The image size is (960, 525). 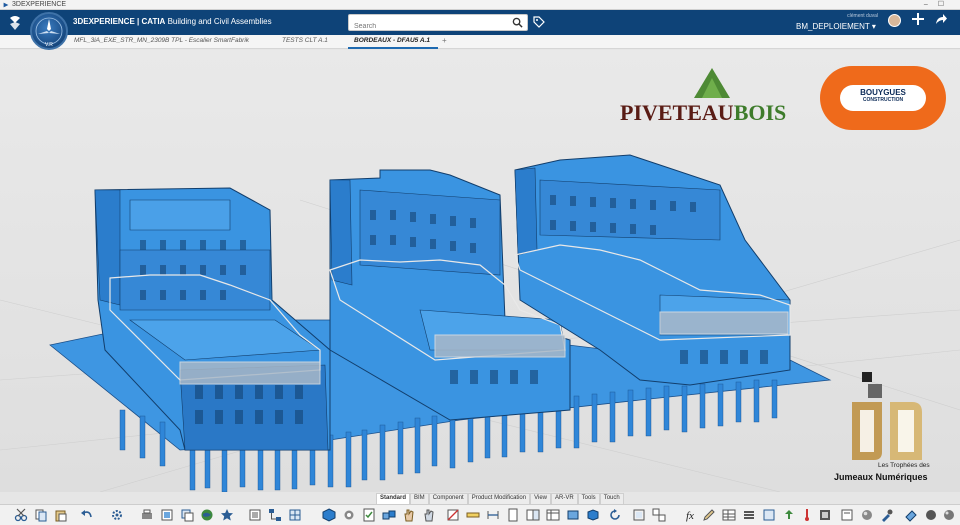 What do you see at coordinates (429, 515) in the screenshot?
I see `pan-icon` at bounding box center [429, 515].